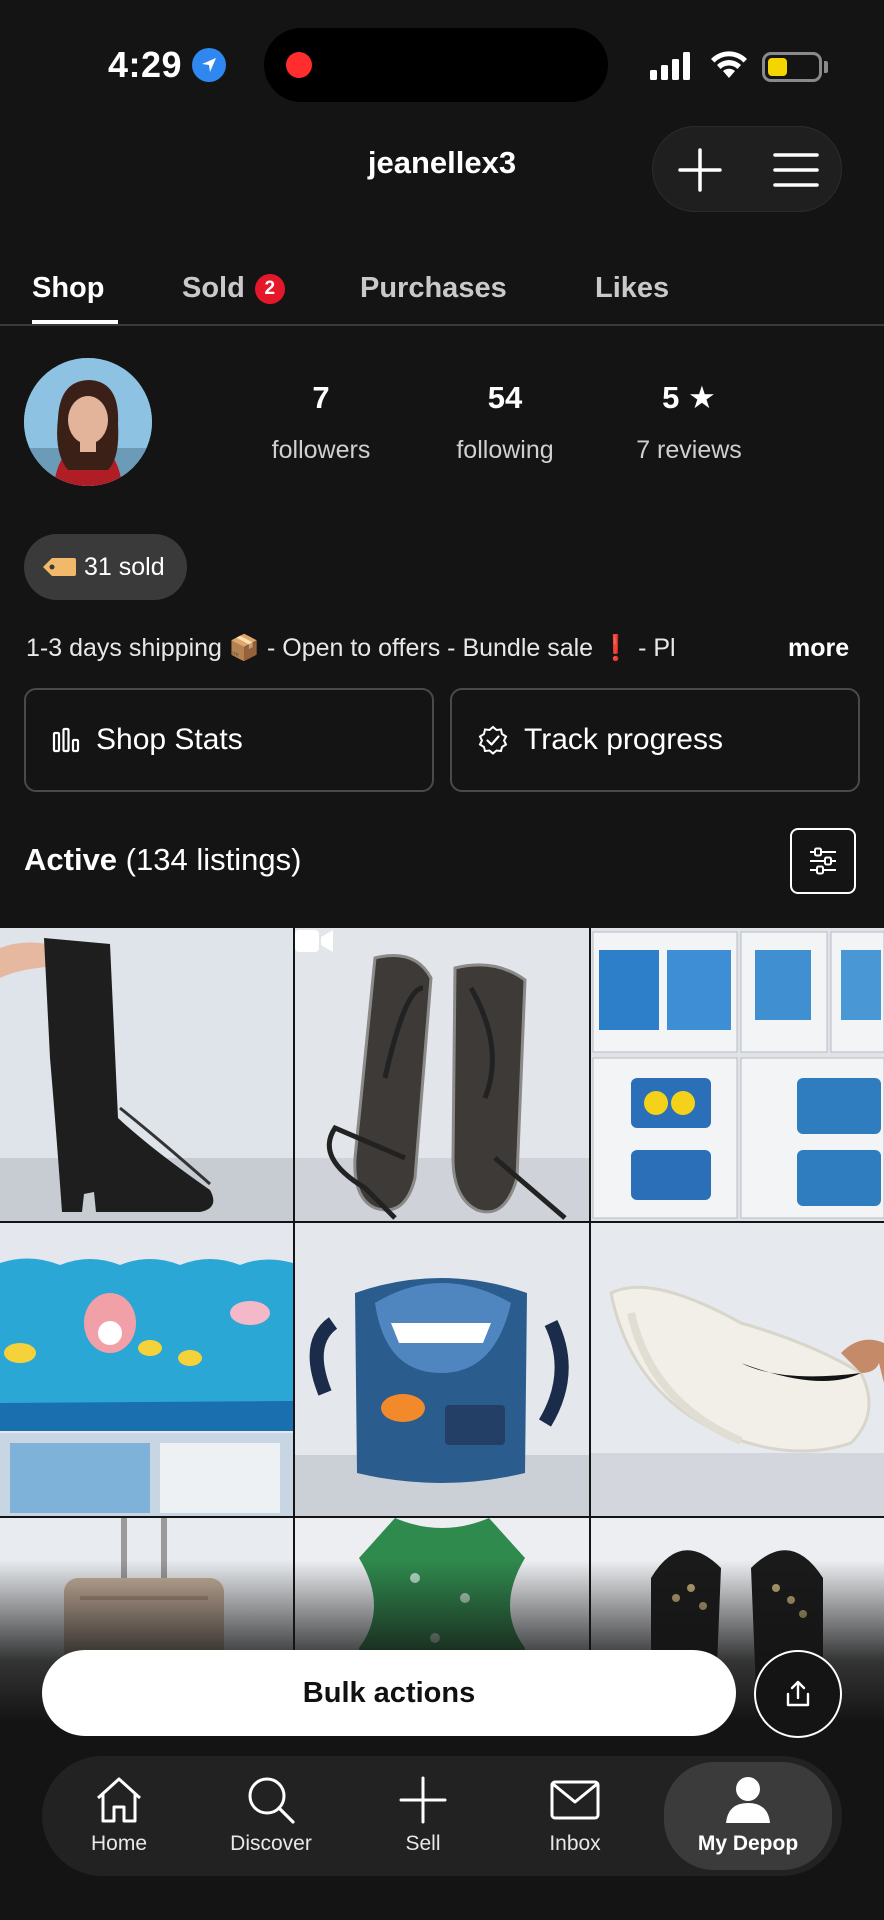  What do you see at coordinates (505, 450) in the screenshot?
I see `following-label: following` at bounding box center [505, 450].